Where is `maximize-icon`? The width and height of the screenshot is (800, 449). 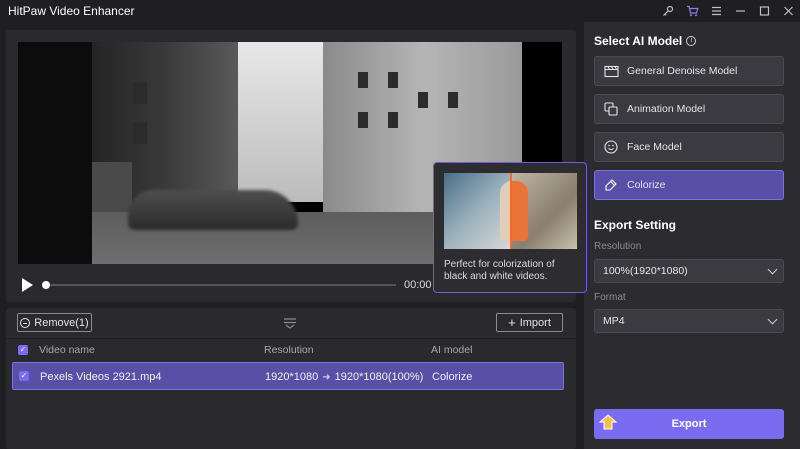
maximize-icon is located at coordinates (764, 11).